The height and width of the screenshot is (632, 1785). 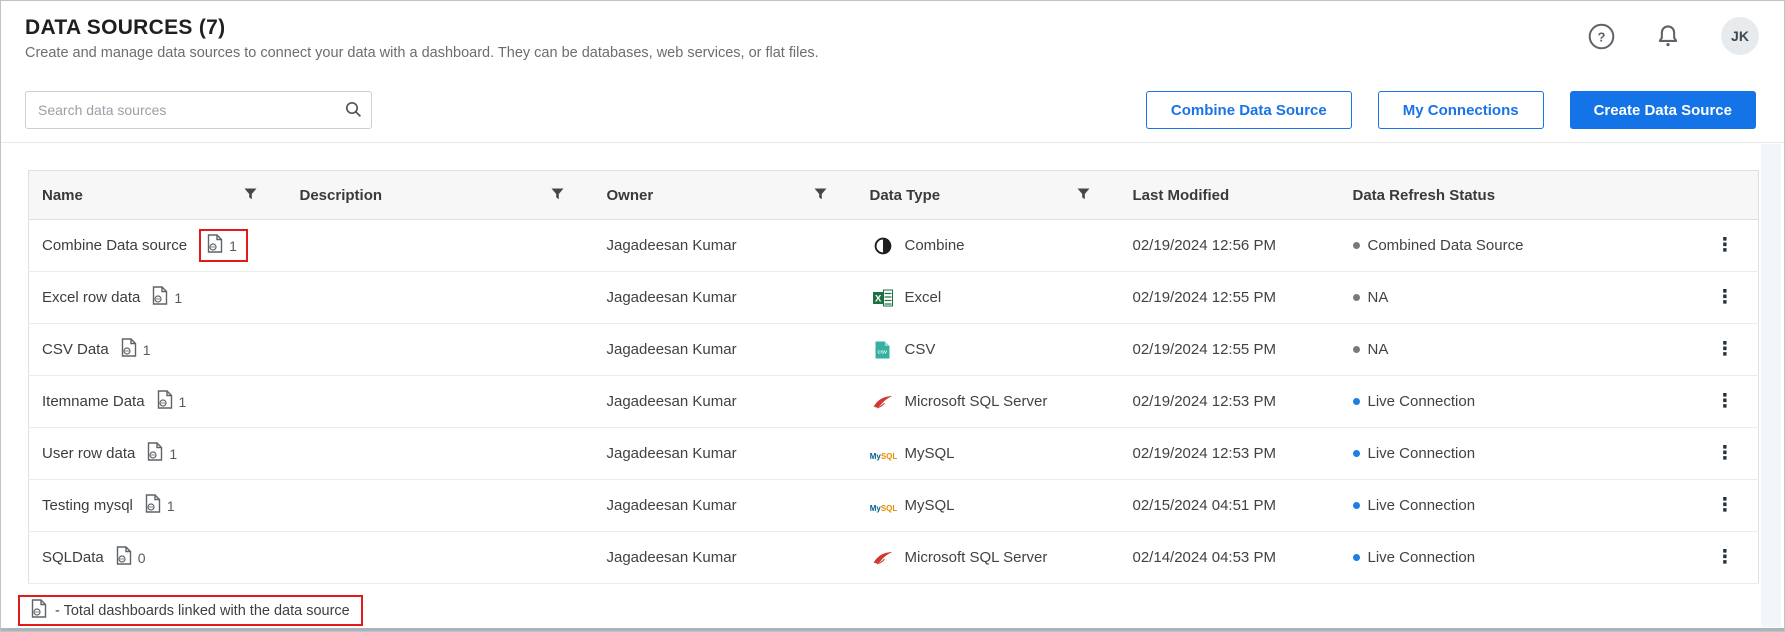 What do you see at coordinates (88, 453) in the screenshot?
I see `datasource-name: User row data` at bounding box center [88, 453].